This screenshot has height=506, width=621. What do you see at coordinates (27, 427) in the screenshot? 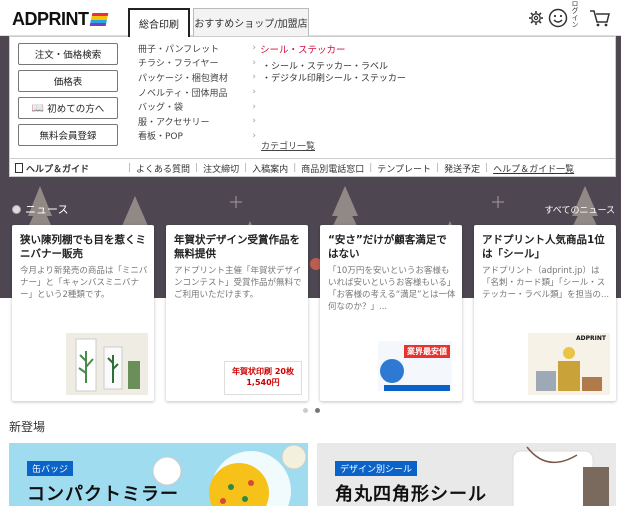
I see `new-arrivals-heading: 新登場` at bounding box center [27, 427].